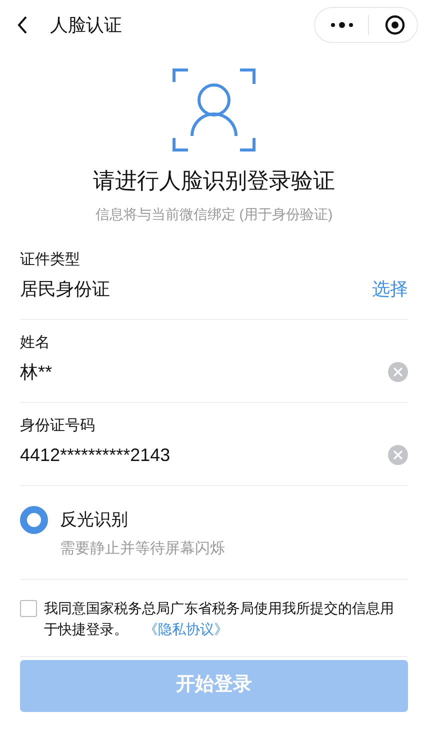 This screenshot has width=428, height=740. What do you see at coordinates (86, 25) in the screenshot?
I see `page-title: 人脸认证` at bounding box center [86, 25].